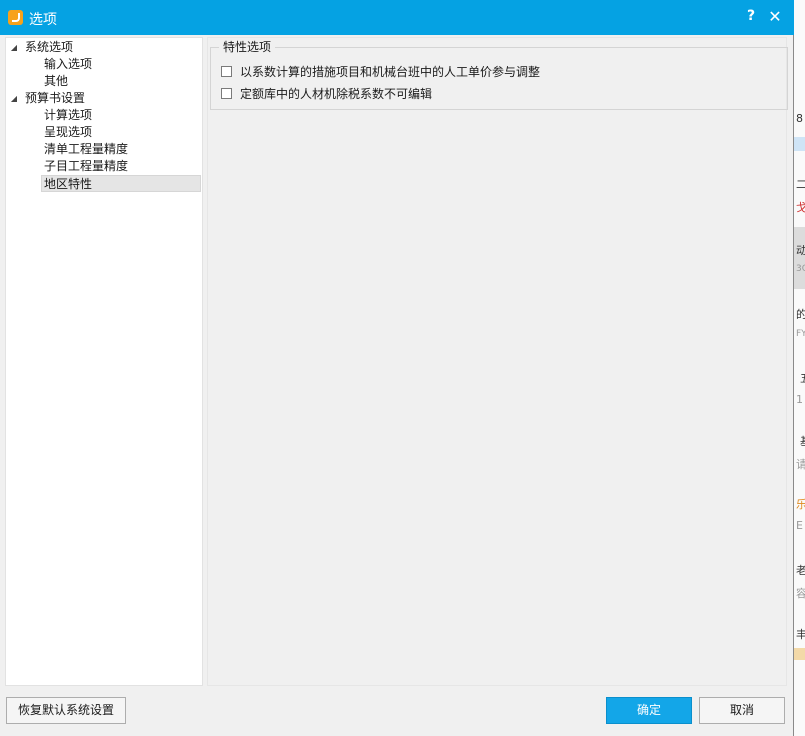 This screenshot has width=805, height=736. I want to click on background-text: 老, so click(800, 570).